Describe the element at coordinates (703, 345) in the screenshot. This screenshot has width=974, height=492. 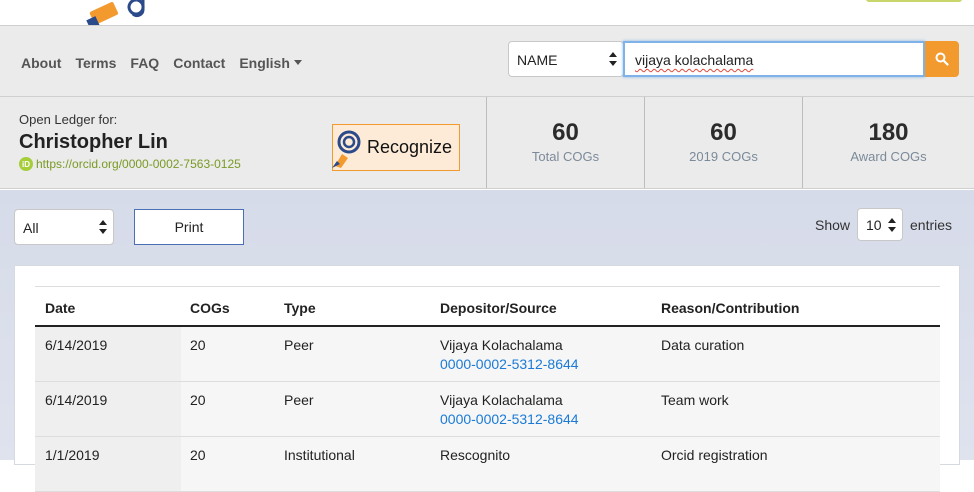
I see `cell-reason: Data curation` at that location.